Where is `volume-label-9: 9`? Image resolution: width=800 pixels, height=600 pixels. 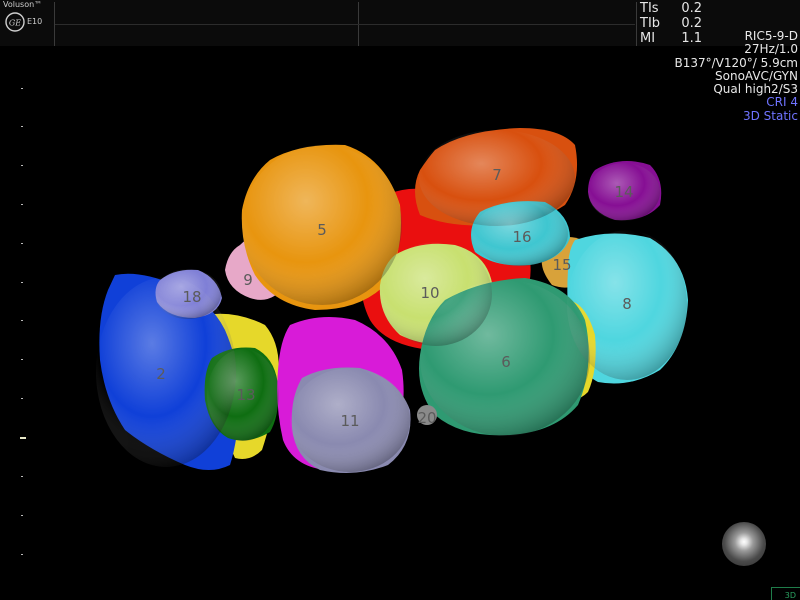 volume-label-9: 9 is located at coordinates (248, 280).